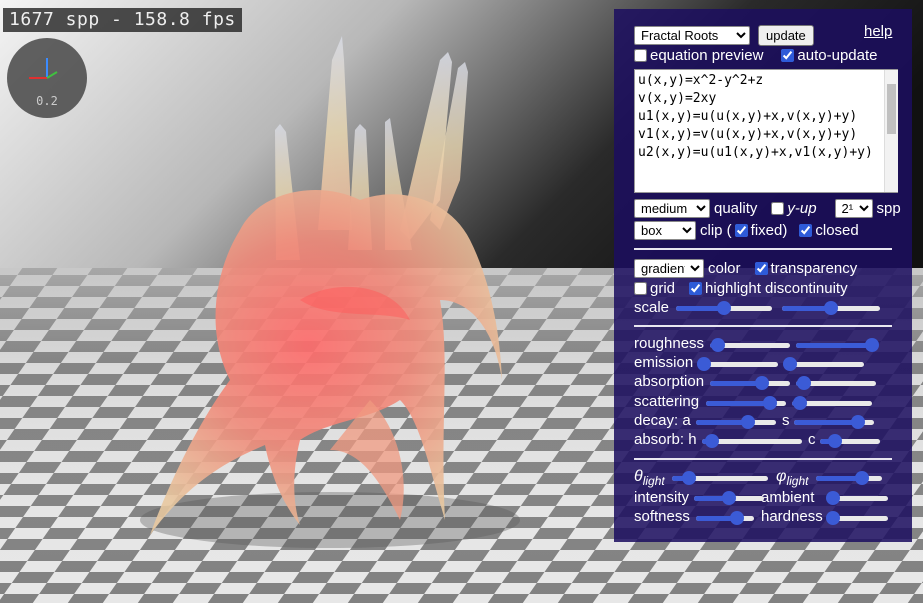  I want to click on intensity-slider, so click(729, 498).